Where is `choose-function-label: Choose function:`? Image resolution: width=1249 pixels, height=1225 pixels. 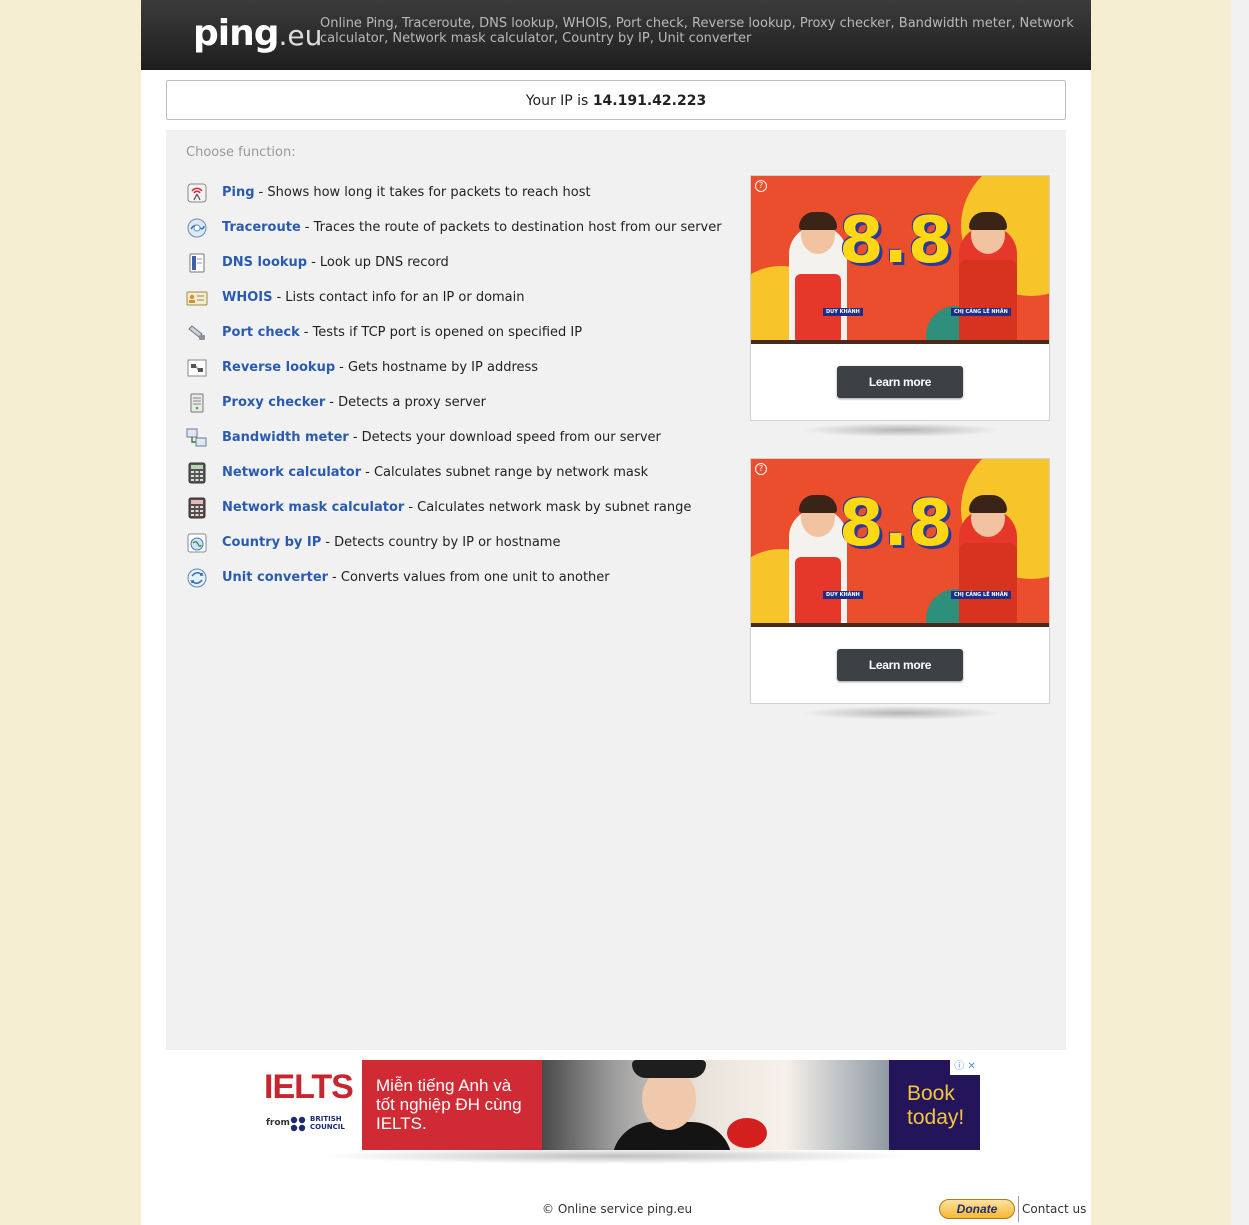 choose-function-label: Choose function: is located at coordinates (241, 152).